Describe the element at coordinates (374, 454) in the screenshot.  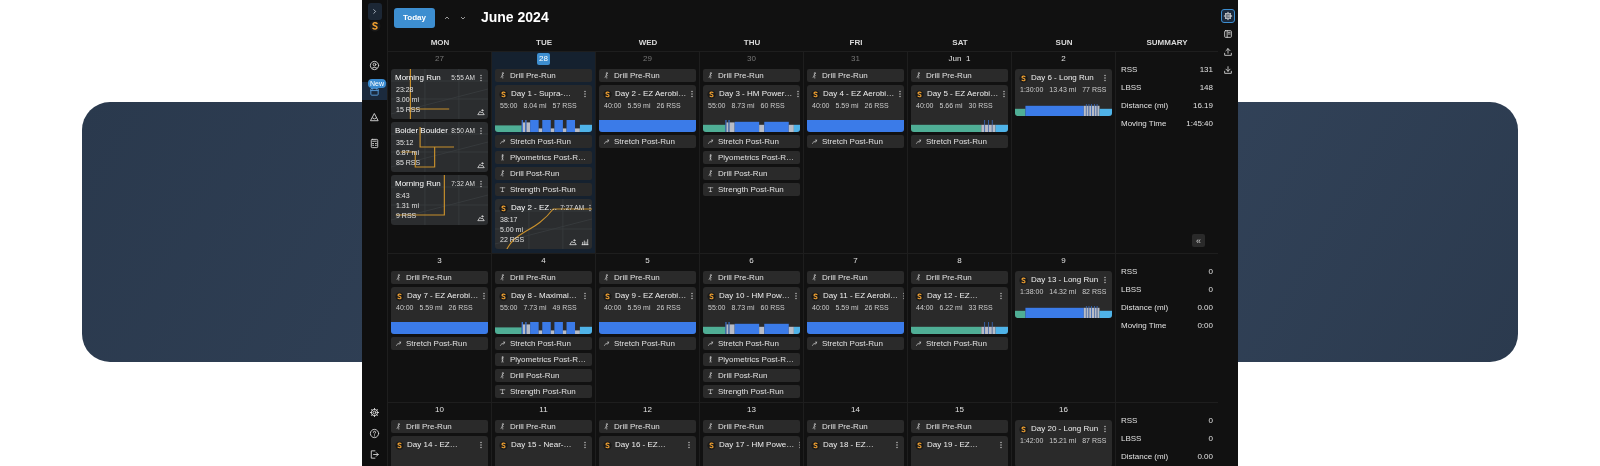
I see `logout-icon` at that location.